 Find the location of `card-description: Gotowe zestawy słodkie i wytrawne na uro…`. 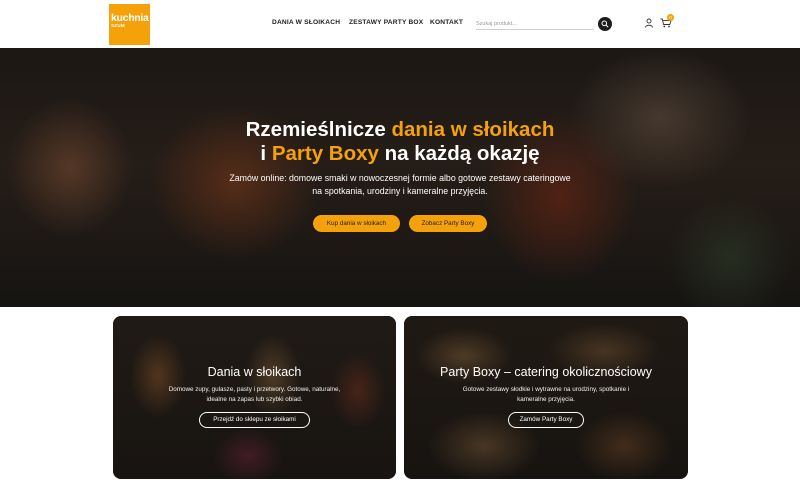

card-description: Gotowe zestawy słodkie i wytrawne na uro… is located at coordinates (546, 389).